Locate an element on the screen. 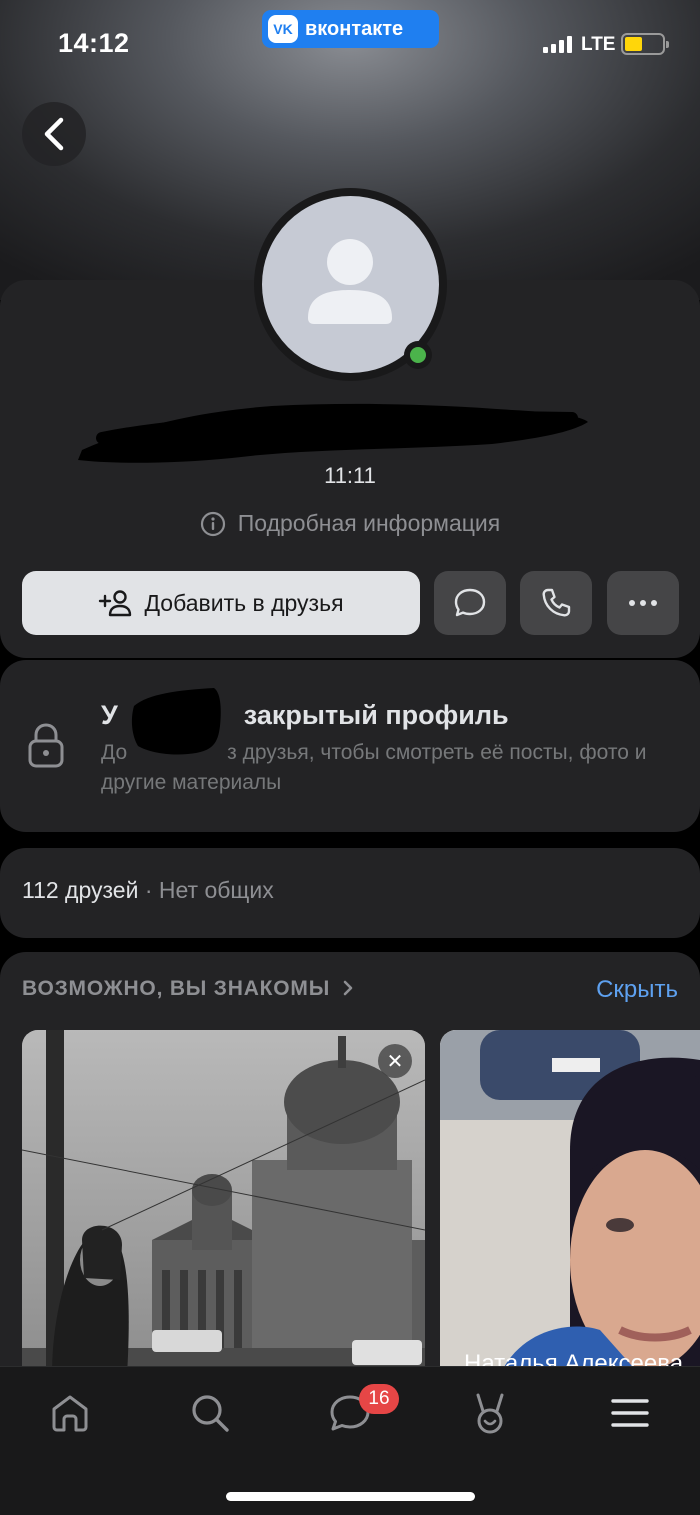 The image size is (700, 1515). redacted-text is located at coordinates (176, 721).